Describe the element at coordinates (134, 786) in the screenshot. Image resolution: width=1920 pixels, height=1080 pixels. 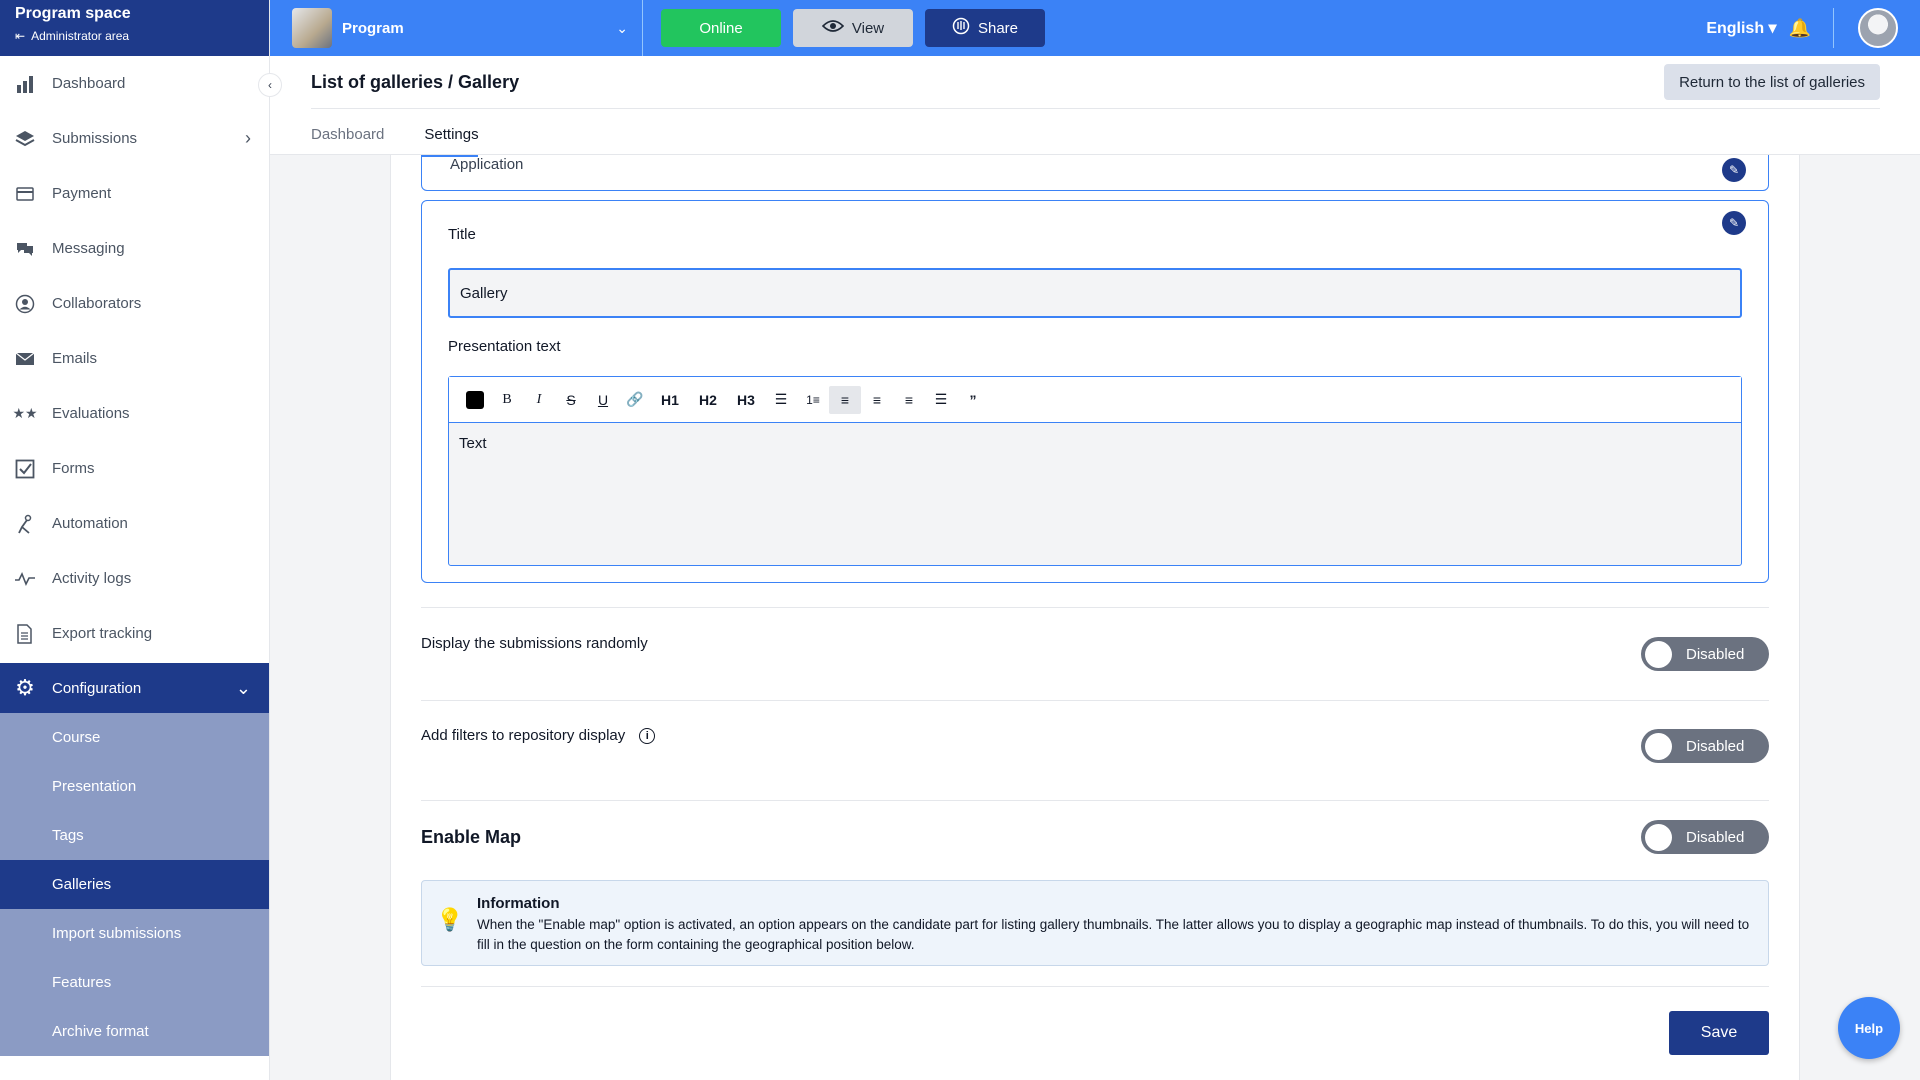
I see `submenu-item-presentation: Presentation` at that location.